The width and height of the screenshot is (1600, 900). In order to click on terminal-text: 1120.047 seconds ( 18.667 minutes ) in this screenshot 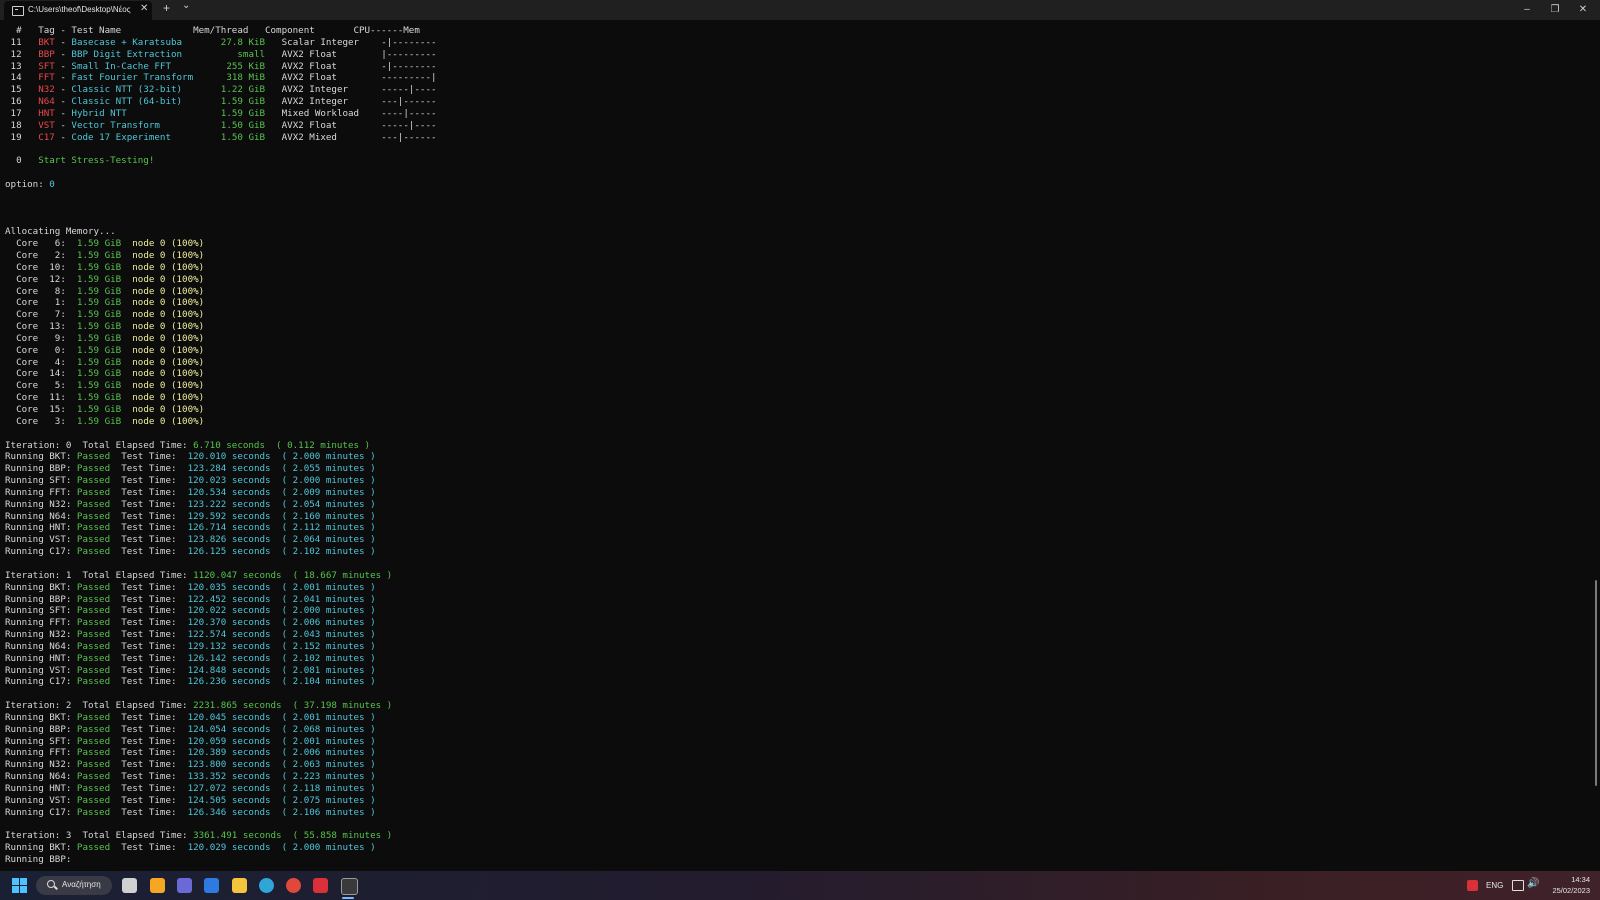, I will do `click(293, 575)`.